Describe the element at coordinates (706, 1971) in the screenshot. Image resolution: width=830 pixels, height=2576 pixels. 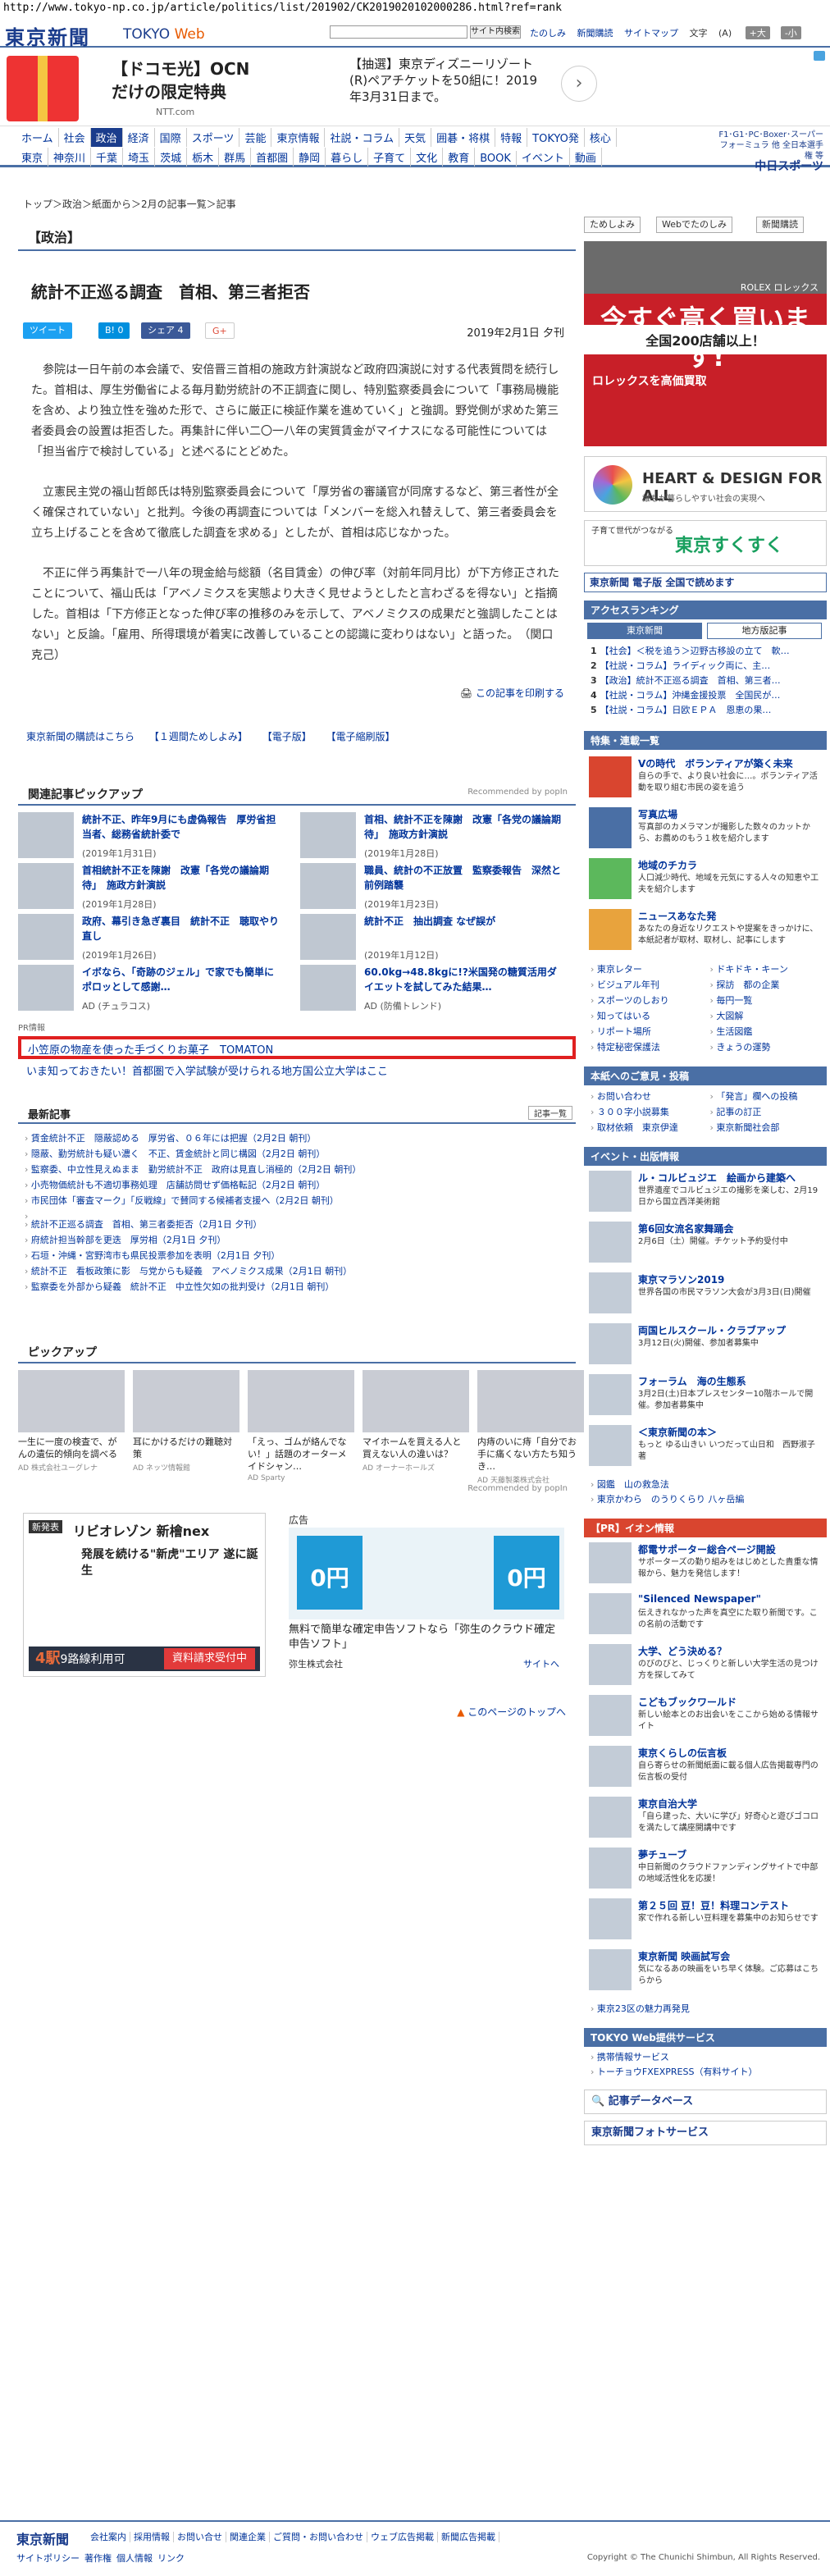
I see `aeon-item: 東京新聞 映画試写会 気になるあの映画をいち早く体験。ご応募はこちらから` at that location.